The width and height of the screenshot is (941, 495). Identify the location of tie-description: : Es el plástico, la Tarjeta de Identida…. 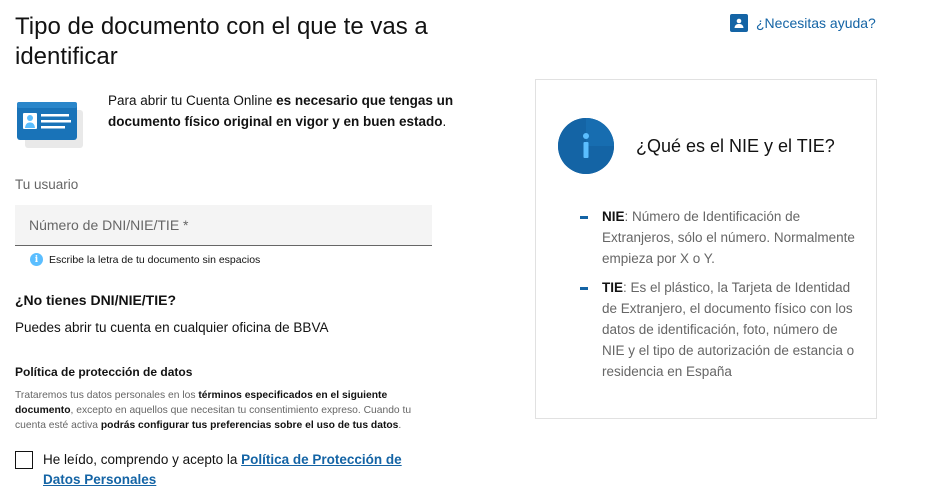
(728, 329).